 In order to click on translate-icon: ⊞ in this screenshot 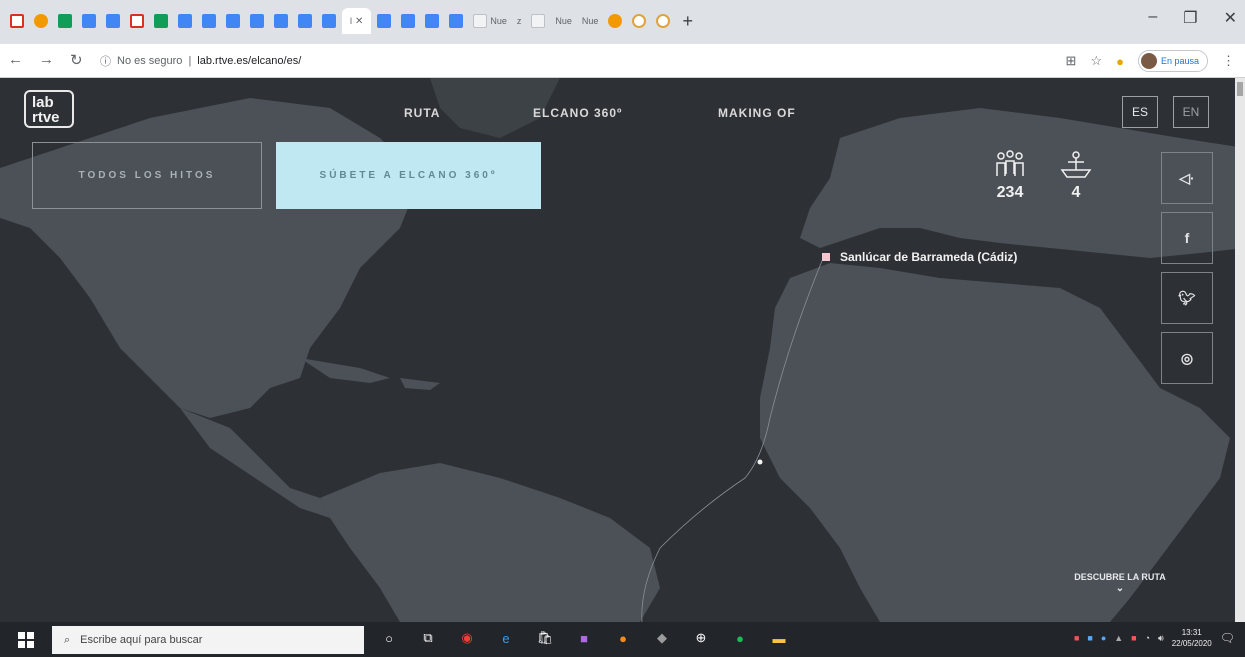, I will do `click(1071, 61)`.